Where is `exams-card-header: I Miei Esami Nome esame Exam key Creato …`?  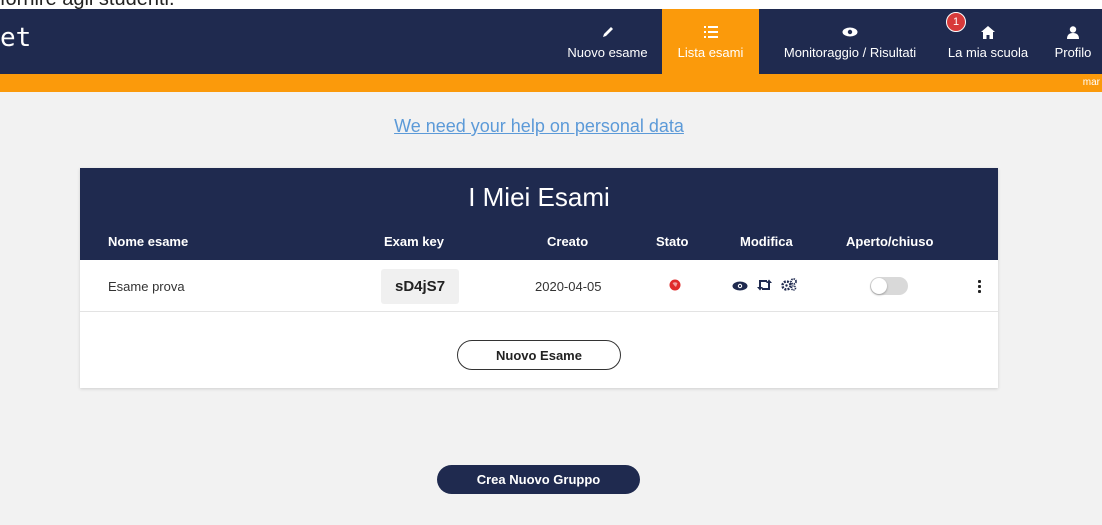 exams-card-header: I Miei Esami Nome esame Exam key Creato … is located at coordinates (539, 214).